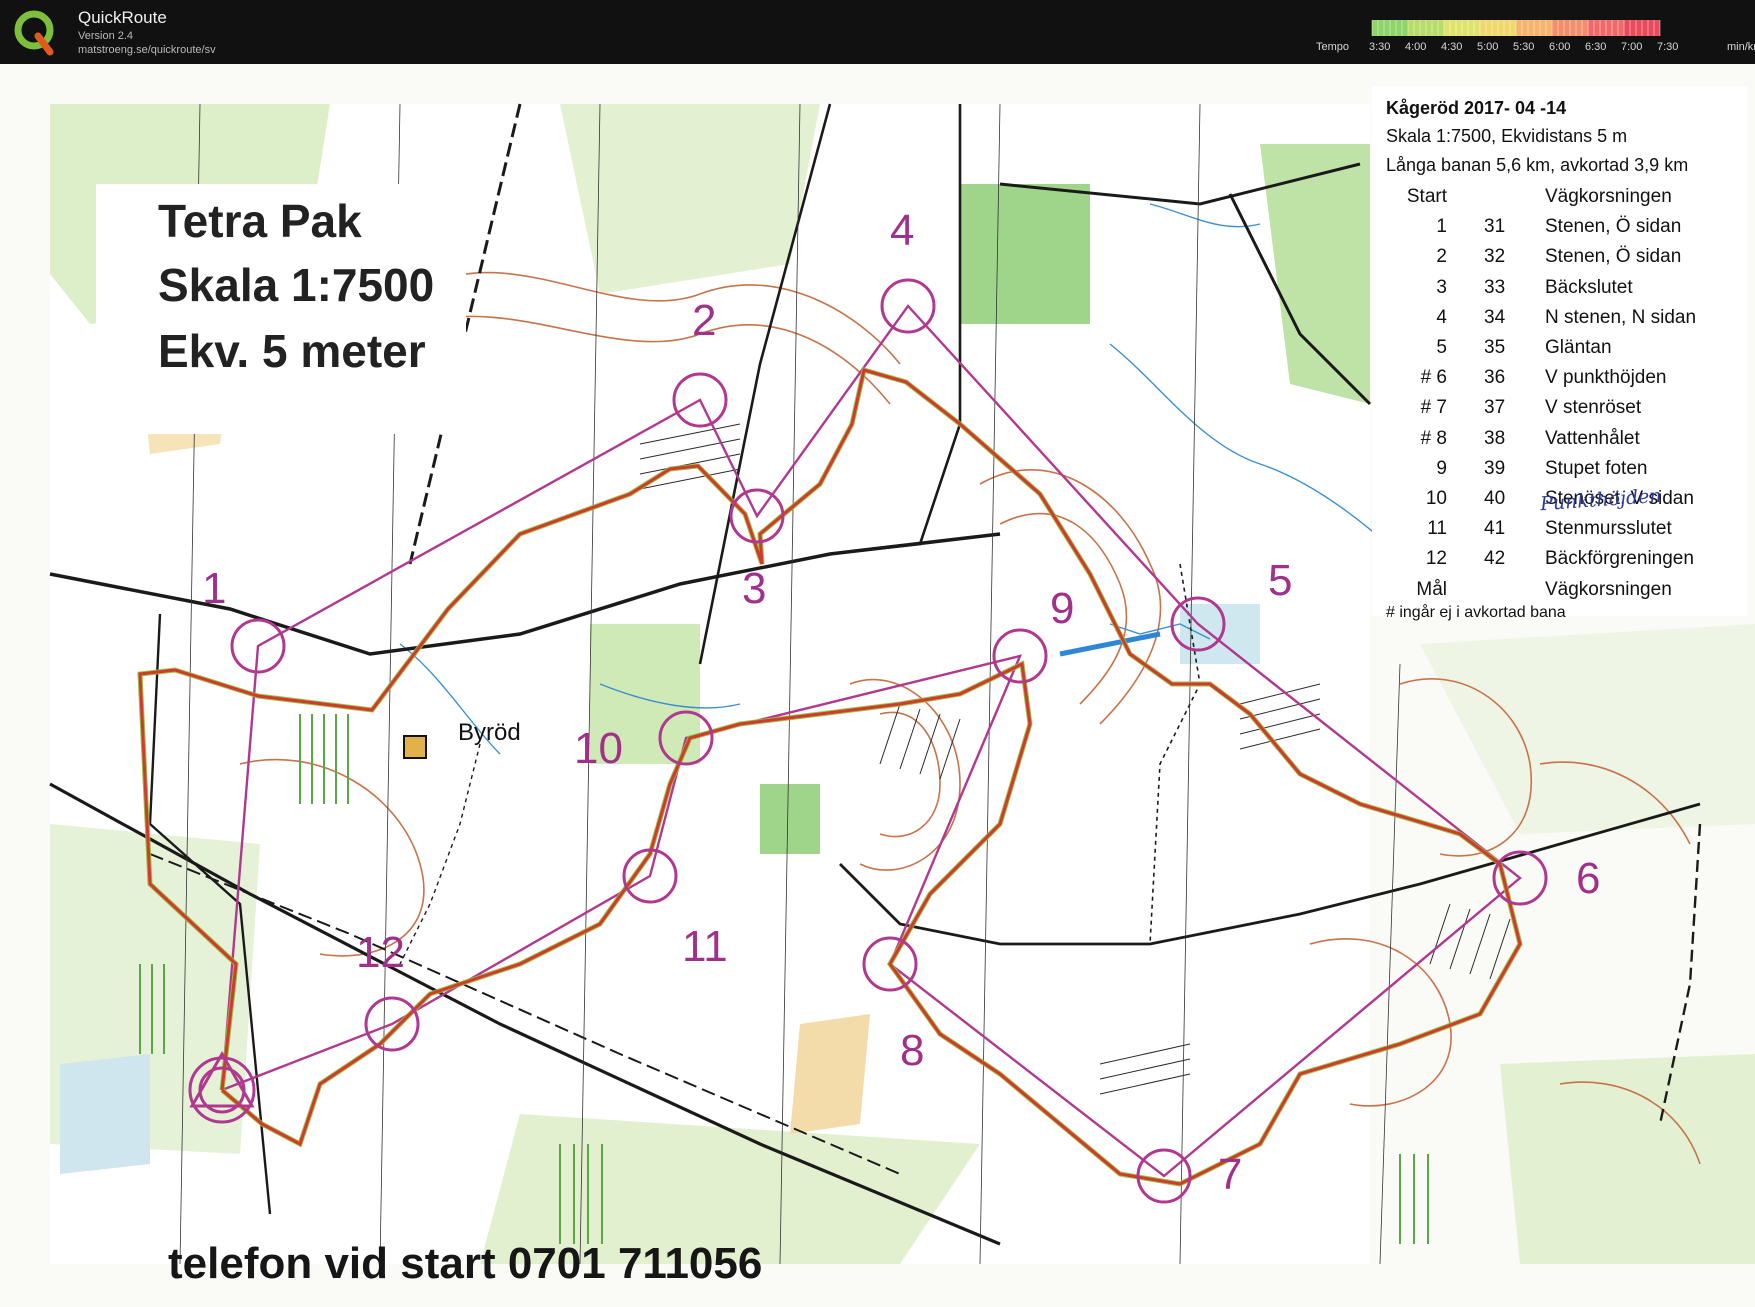 Image resolution: width=1755 pixels, height=1307 pixels. What do you see at coordinates (465, 1263) in the screenshot?
I see `phone-note: telefon vid start 0701 711056` at bounding box center [465, 1263].